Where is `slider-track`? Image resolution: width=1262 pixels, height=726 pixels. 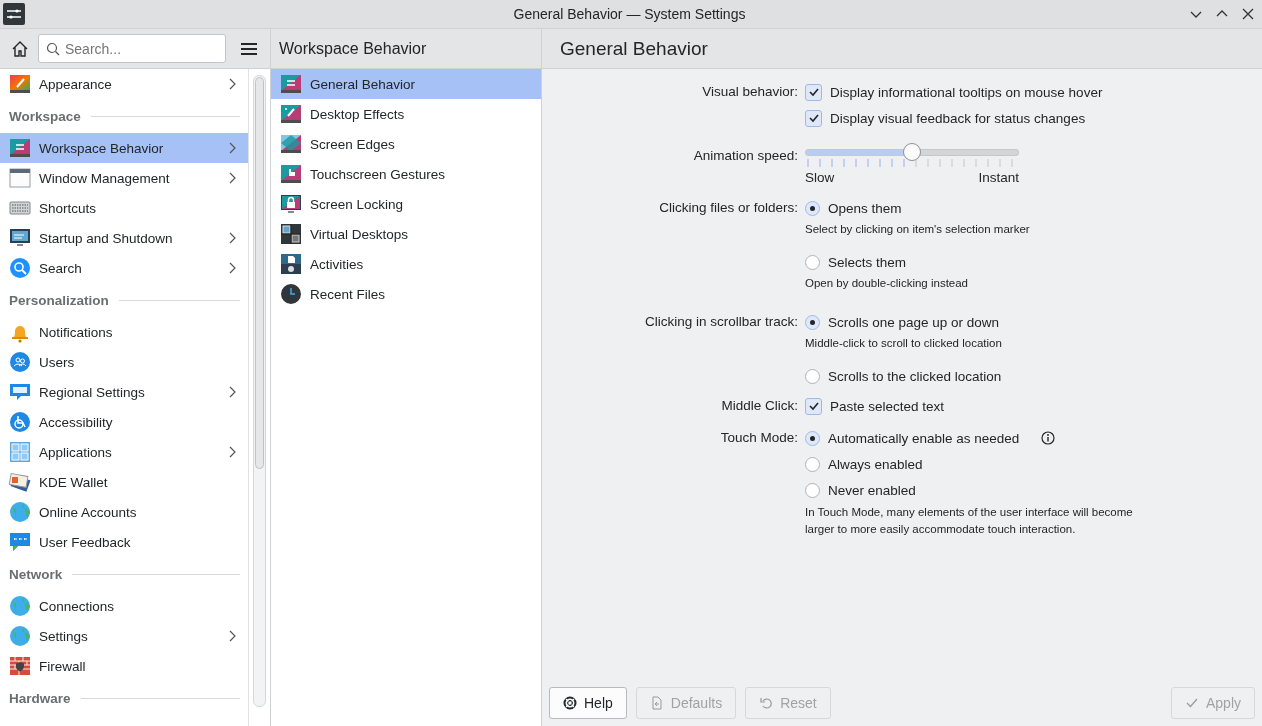 slider-track is located at coordinates (912, 152).